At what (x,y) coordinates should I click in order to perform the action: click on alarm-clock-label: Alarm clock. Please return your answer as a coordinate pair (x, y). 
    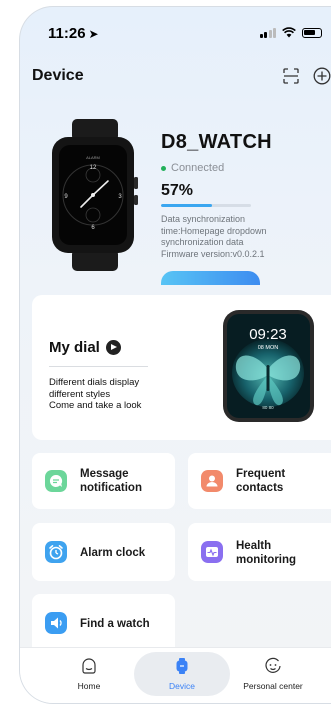
    Looking at the image, I should click on (112, 553).